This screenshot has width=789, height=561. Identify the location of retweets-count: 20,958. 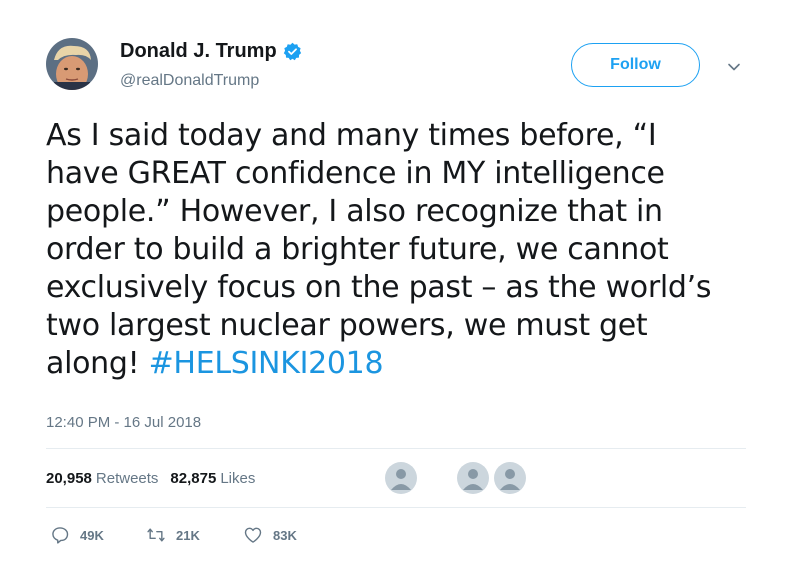
(69, 478).